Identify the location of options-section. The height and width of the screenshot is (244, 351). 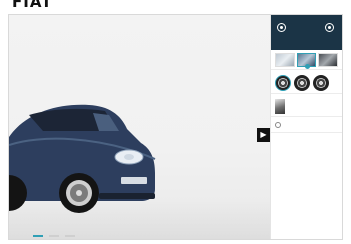
(306, 125).